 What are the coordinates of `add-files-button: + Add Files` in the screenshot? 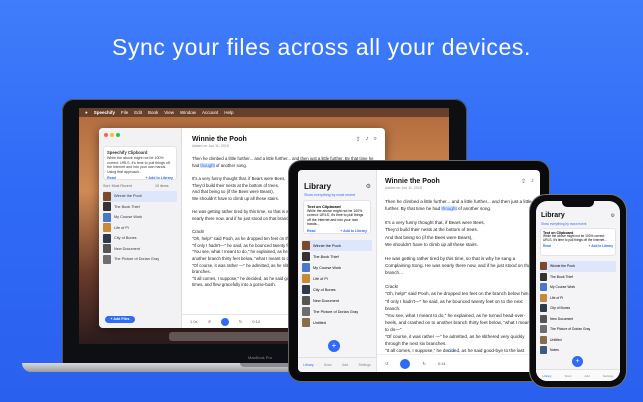 It's located at (120, 319).